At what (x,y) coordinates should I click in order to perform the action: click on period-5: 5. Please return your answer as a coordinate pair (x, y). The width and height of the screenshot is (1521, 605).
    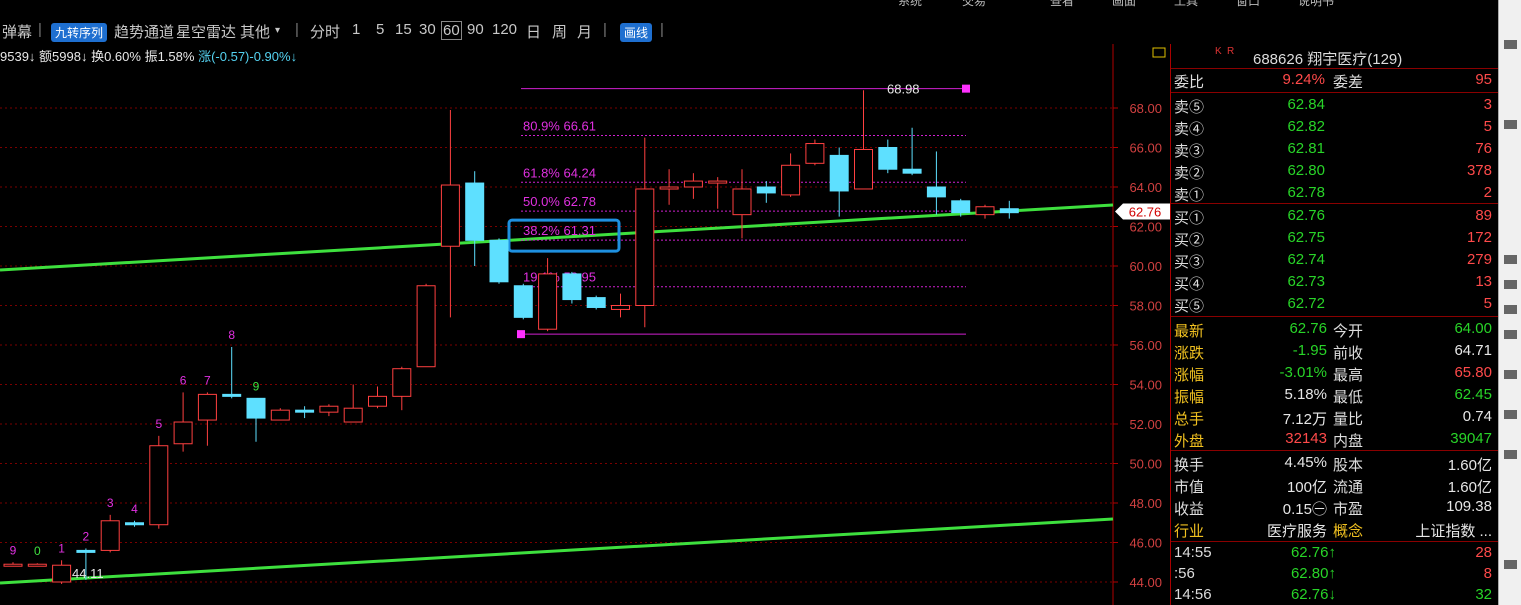
    Looking at the image, I should click on (380, 29).